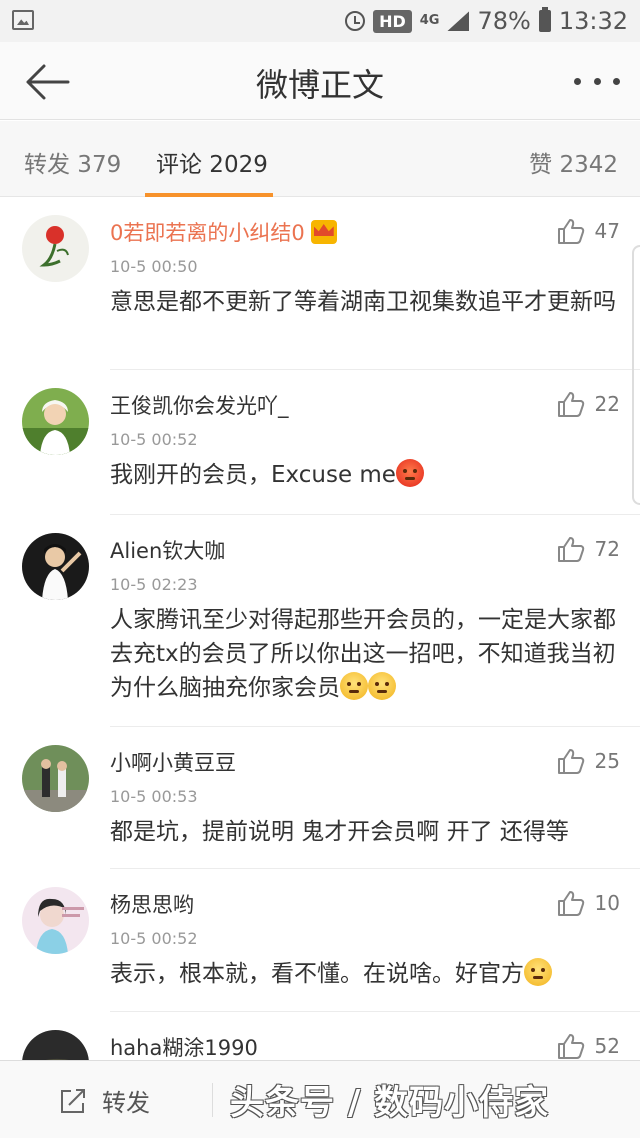 The height and width of the screenshot is (1138, 640). What do you see at coordinates (23, 20) in the screenshot?
I see `gallery-icon` at bounding box center [23, 20].